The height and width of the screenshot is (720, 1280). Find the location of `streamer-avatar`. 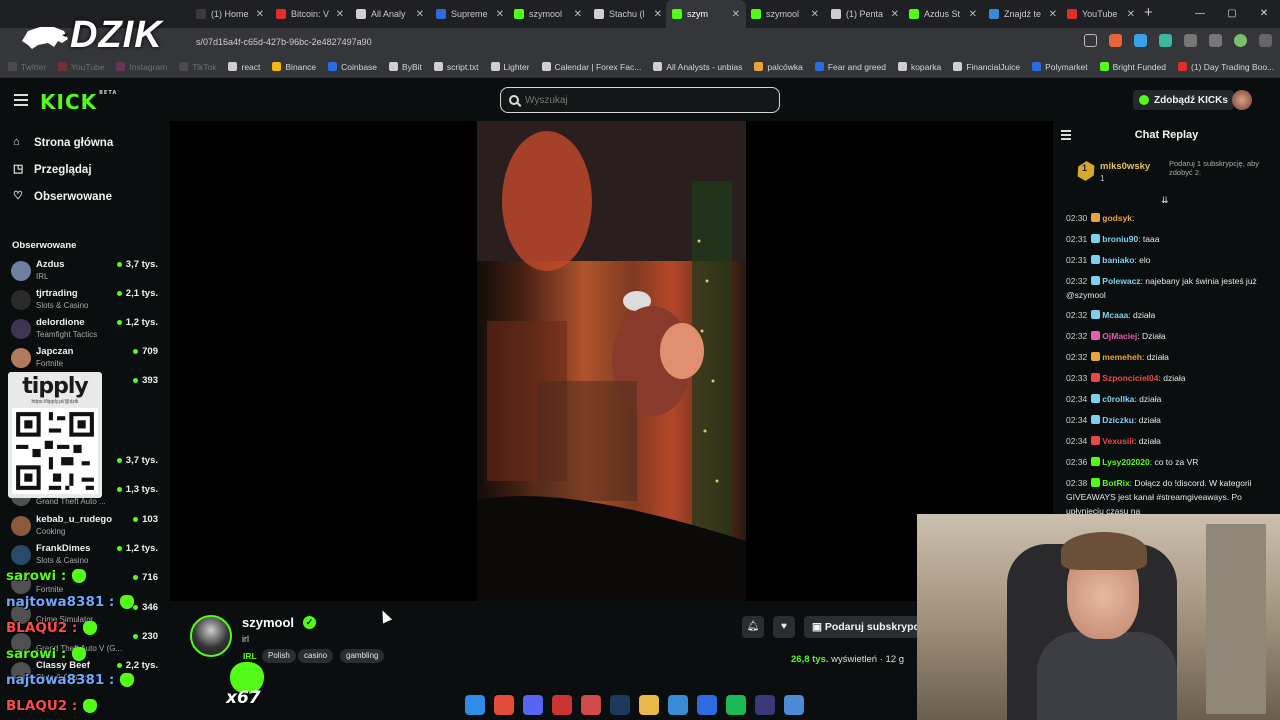

streamer-avatar is located at coordinates (211, 636).